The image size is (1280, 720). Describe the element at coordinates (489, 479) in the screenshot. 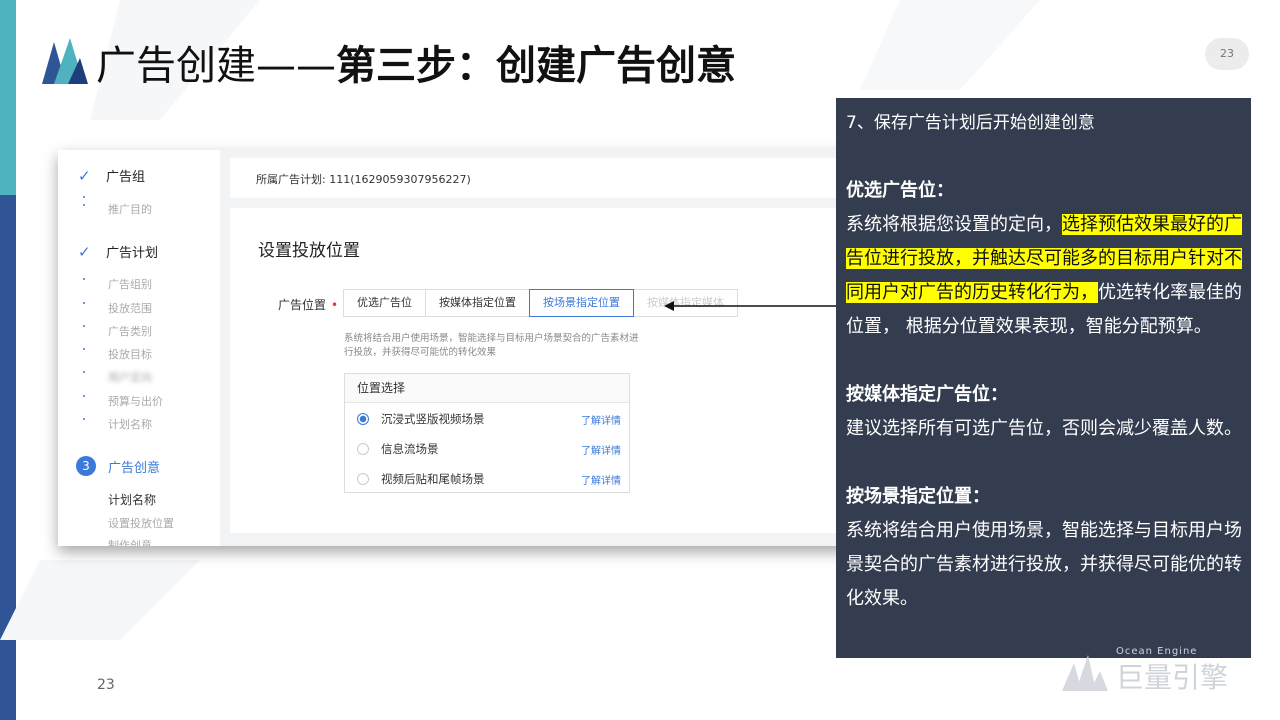

I see `option-post-roll-scene: 视频后贴和尾帧场景 了解详情` at that location.